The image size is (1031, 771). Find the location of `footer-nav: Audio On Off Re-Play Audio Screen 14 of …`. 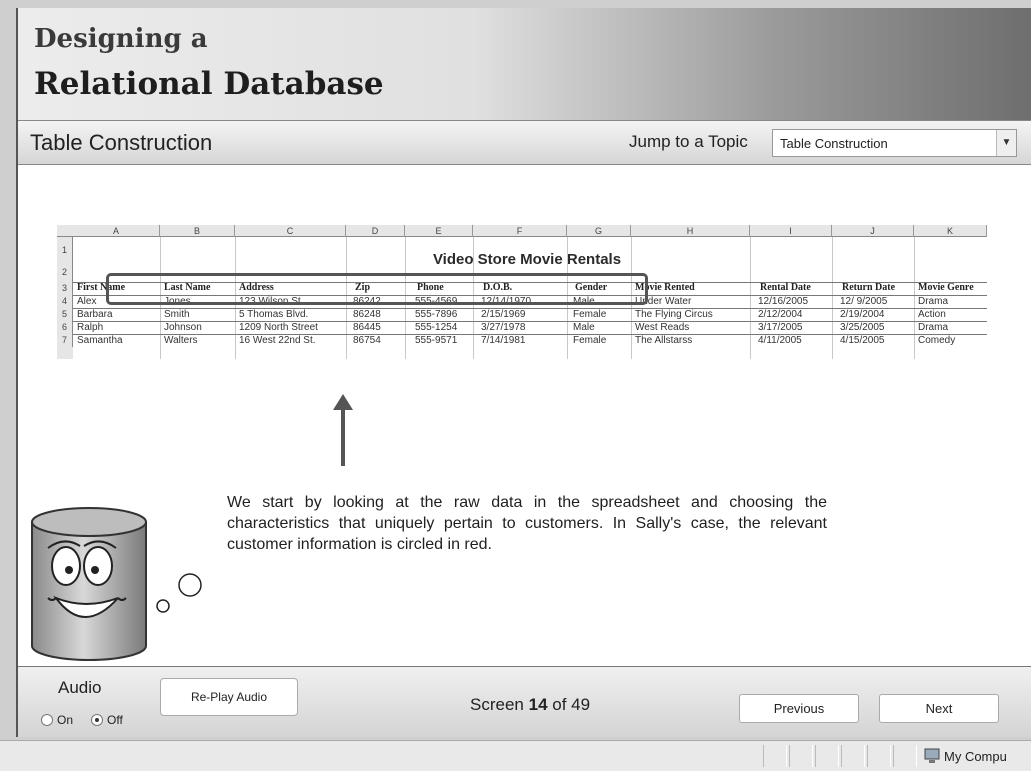

footer-nav: Audio On Off Re-Play Audio Screen 14 of … is located at coordinates (524, 701).